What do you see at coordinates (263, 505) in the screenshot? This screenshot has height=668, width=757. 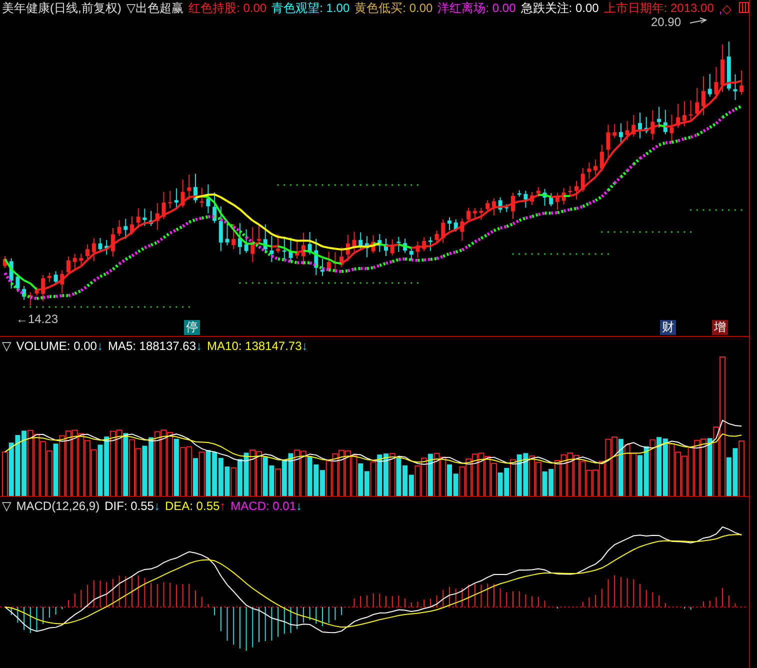 I see `indicator-reading: MACD: 0.01` at bounding box center [263, 505].